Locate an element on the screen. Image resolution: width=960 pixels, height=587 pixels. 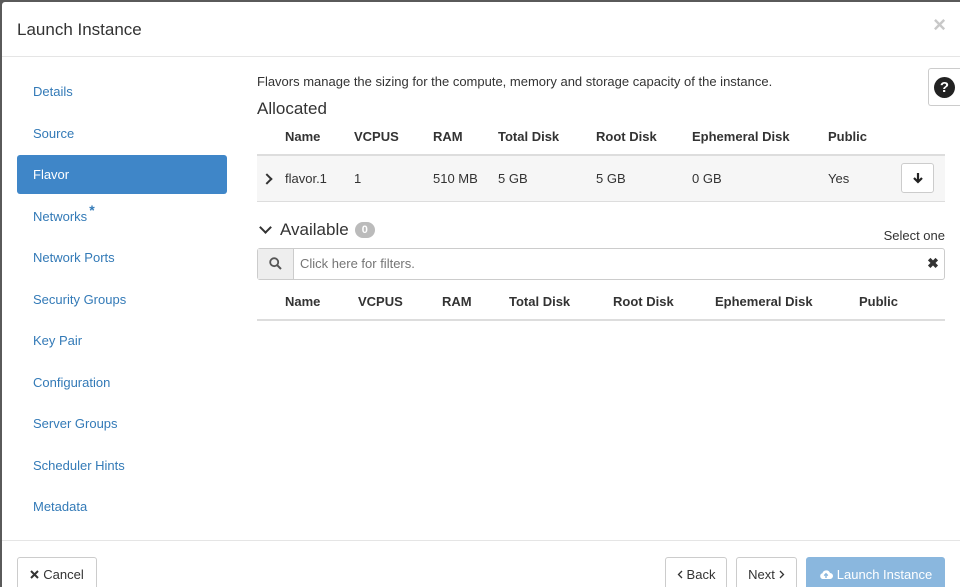
close-icon: × is located at coordinates (939, 25).